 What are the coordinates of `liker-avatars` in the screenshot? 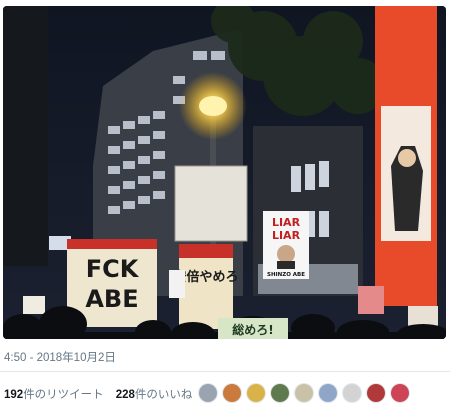 It's located at (304, 393).